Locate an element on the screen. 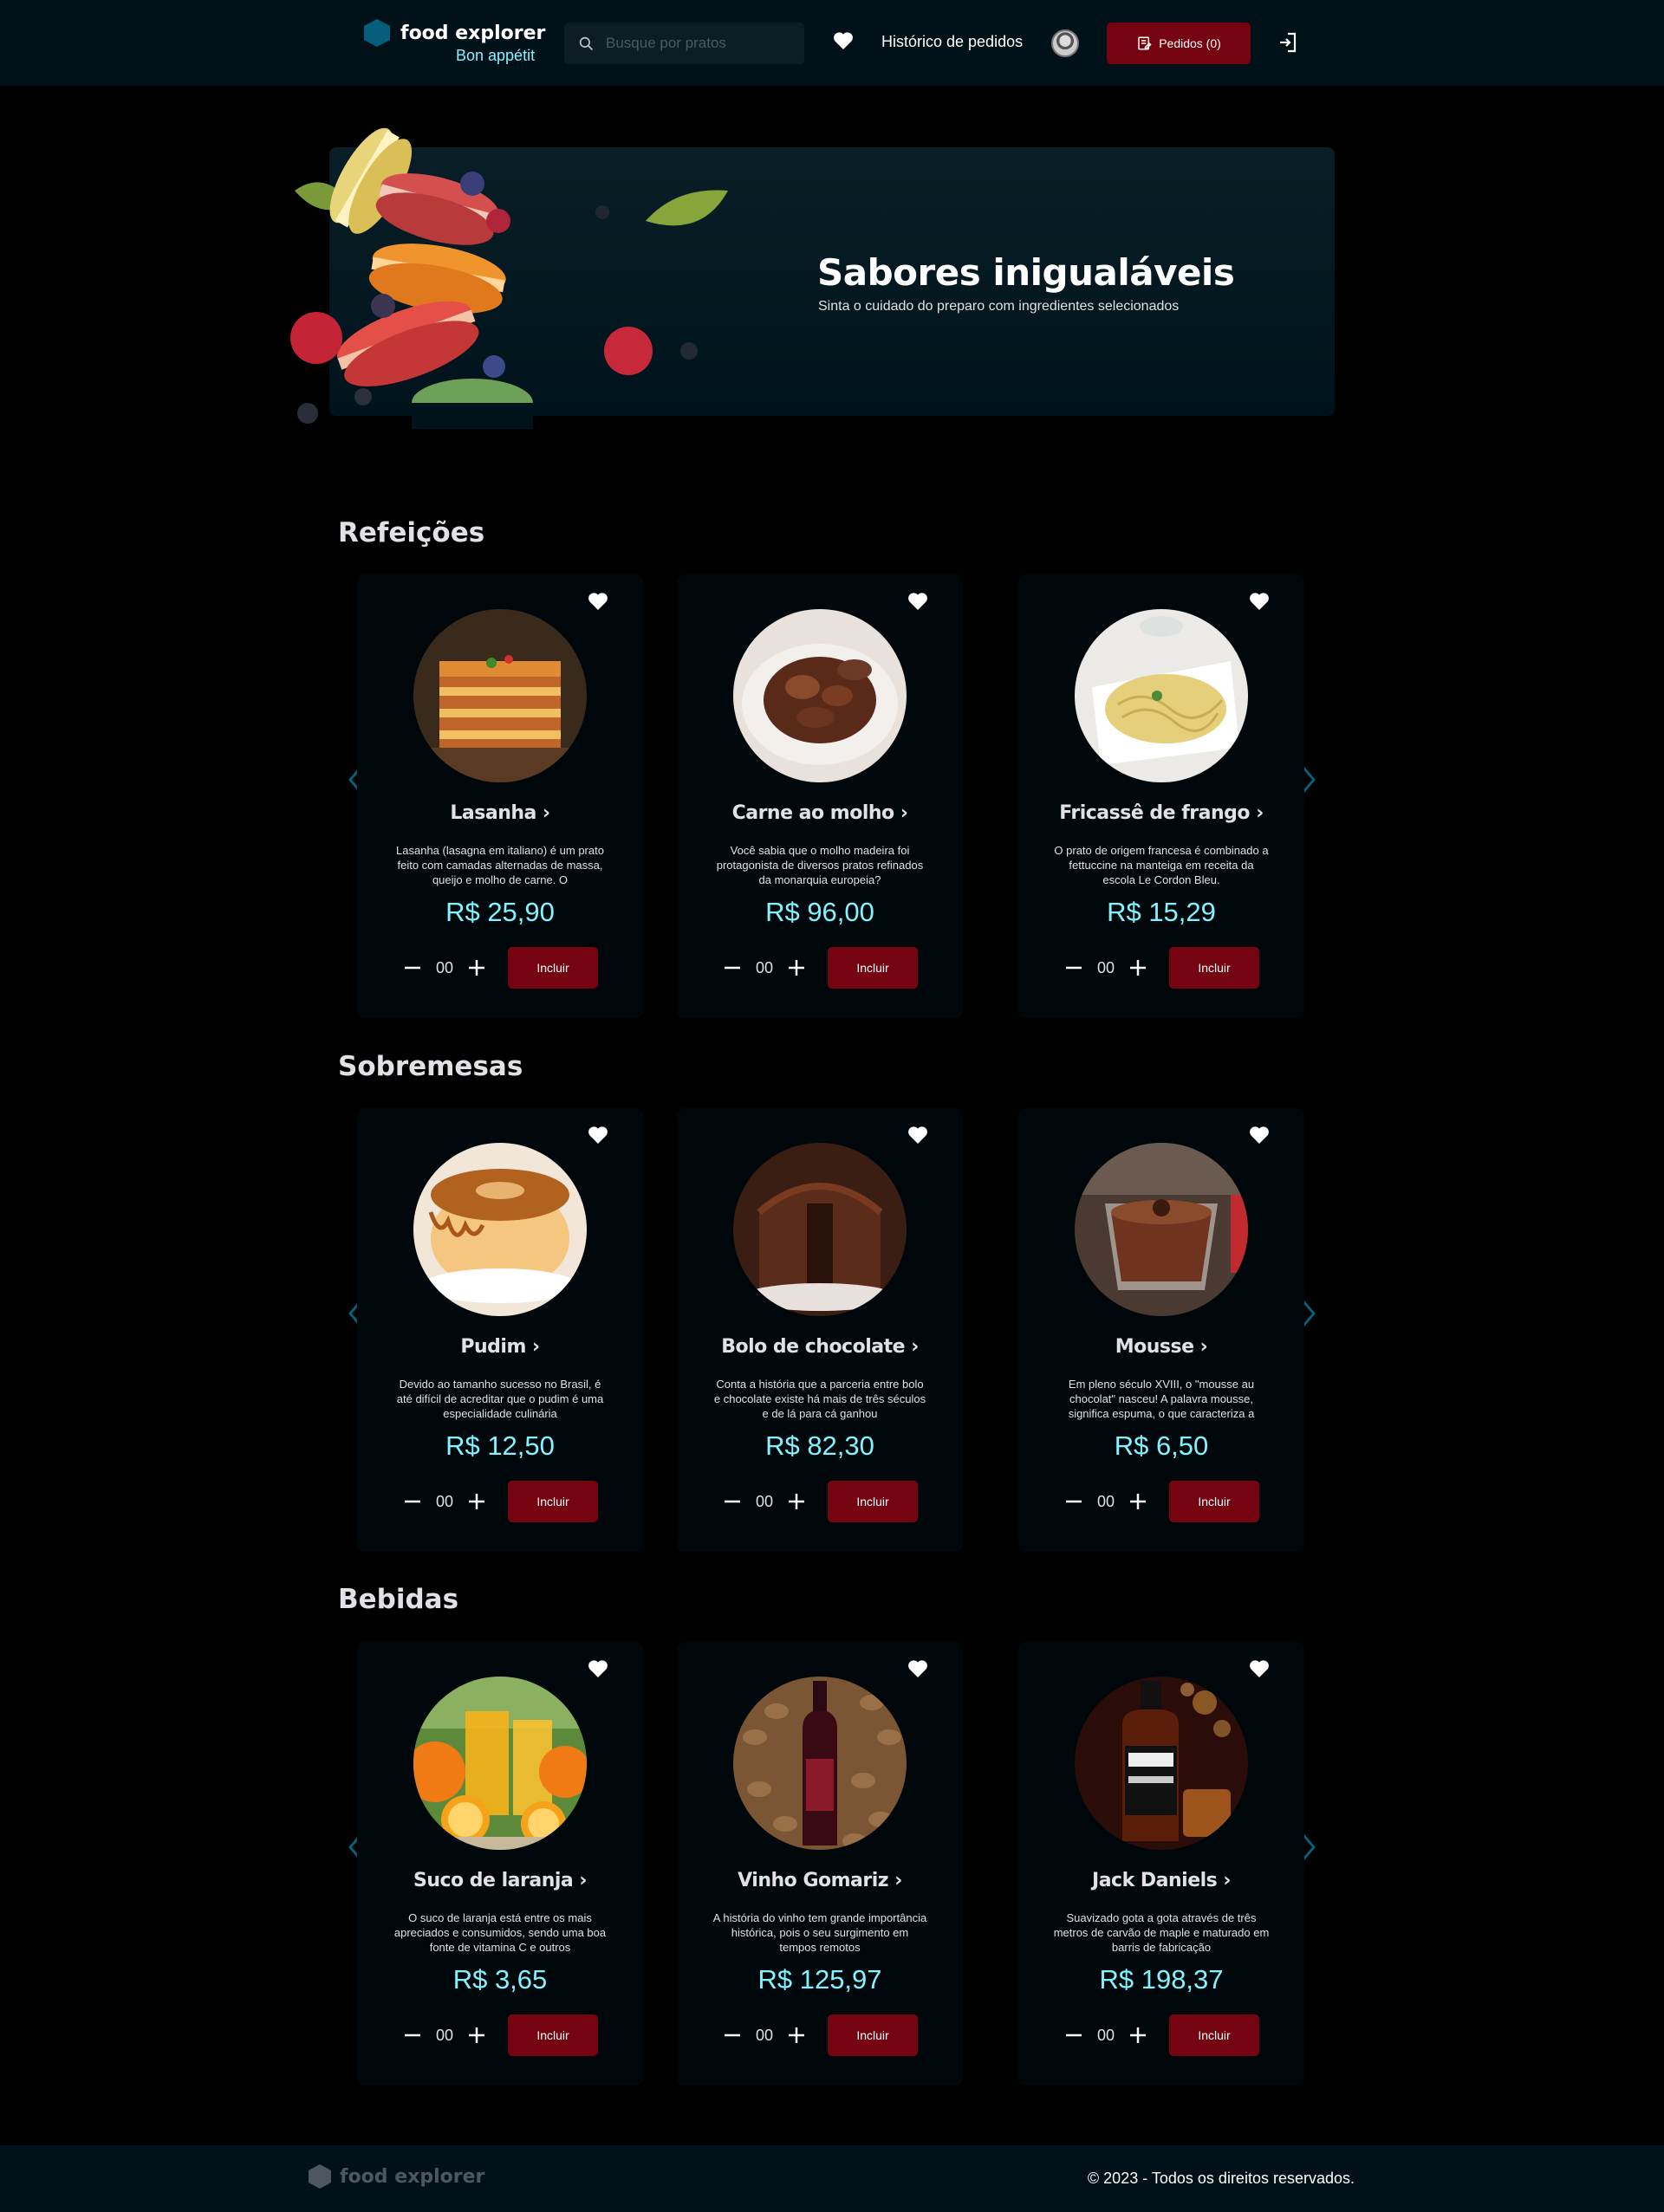  pasta-photo is located at coordinates (1161, 695).